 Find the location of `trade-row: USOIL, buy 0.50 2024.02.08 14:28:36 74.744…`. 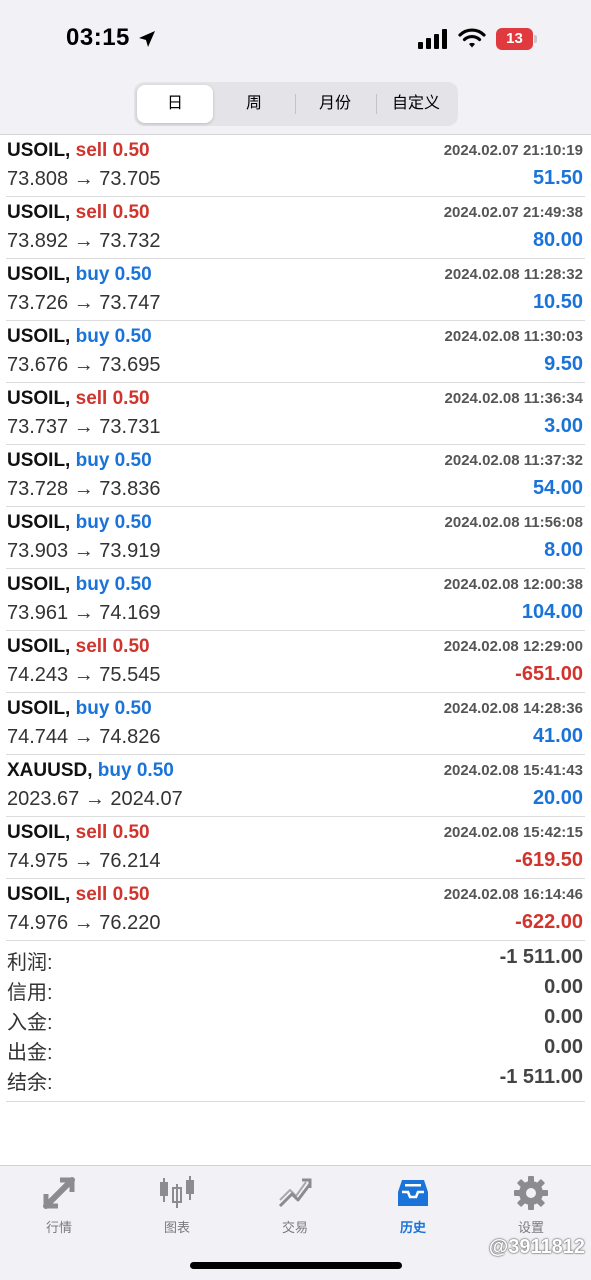

trade-row: USOIL, buy 0.50 2024.02.08 14:28:36 74.744… is located at coordinates (295, 724).